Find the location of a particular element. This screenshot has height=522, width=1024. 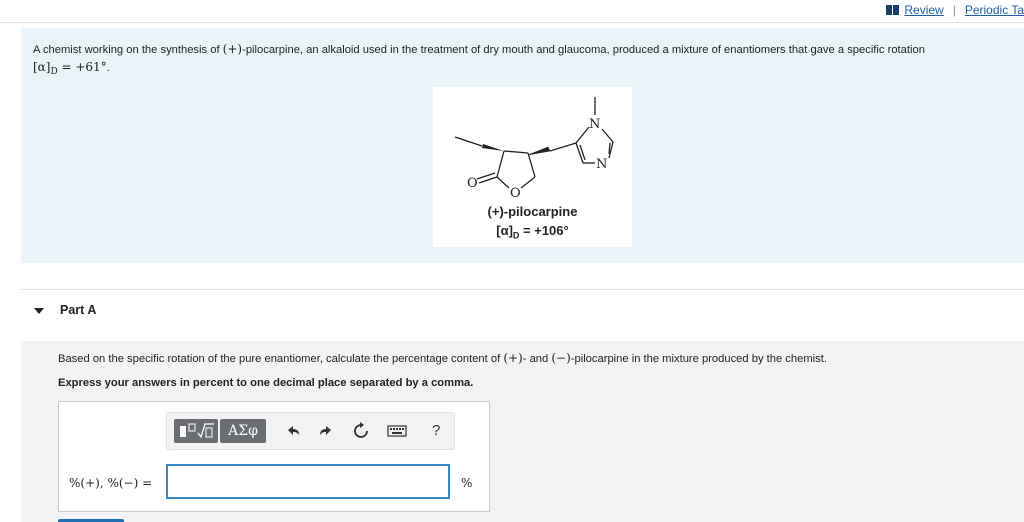

answer-input is located at coordinates (308, 481).